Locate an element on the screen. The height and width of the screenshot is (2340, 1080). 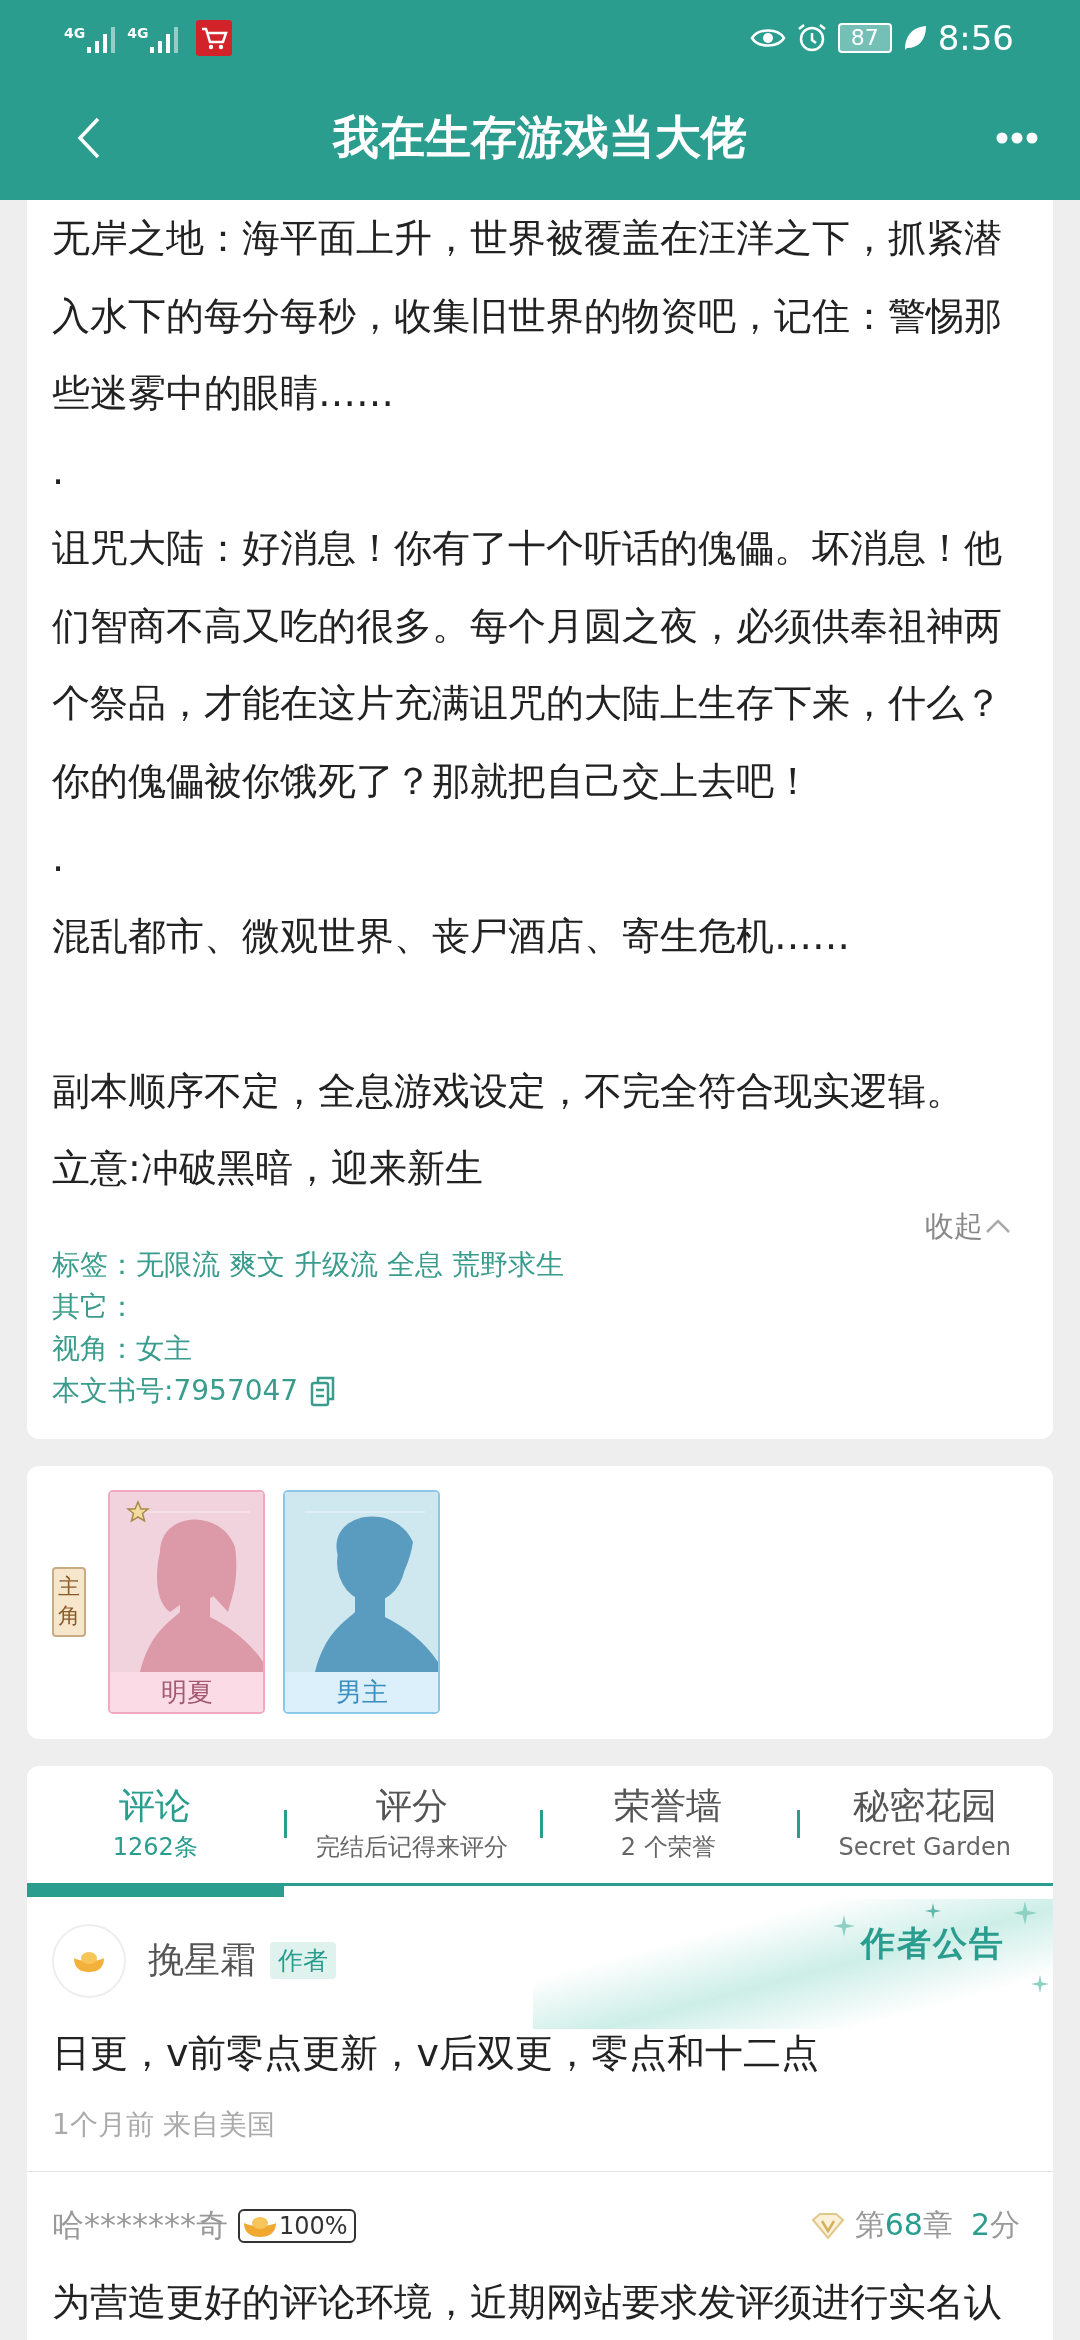
caret-icon is located at coordinates (998, 1225).